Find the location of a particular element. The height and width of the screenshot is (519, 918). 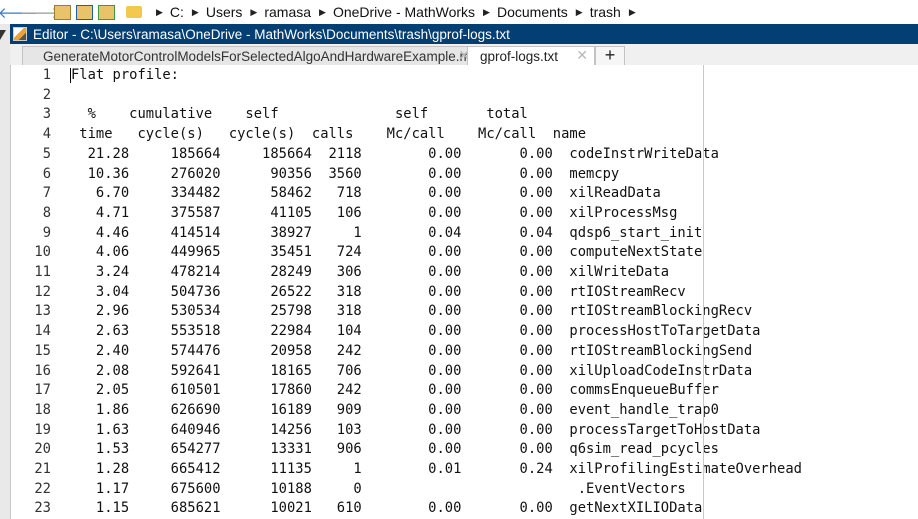

line-number: 3 is located at coordinates (46, 114).